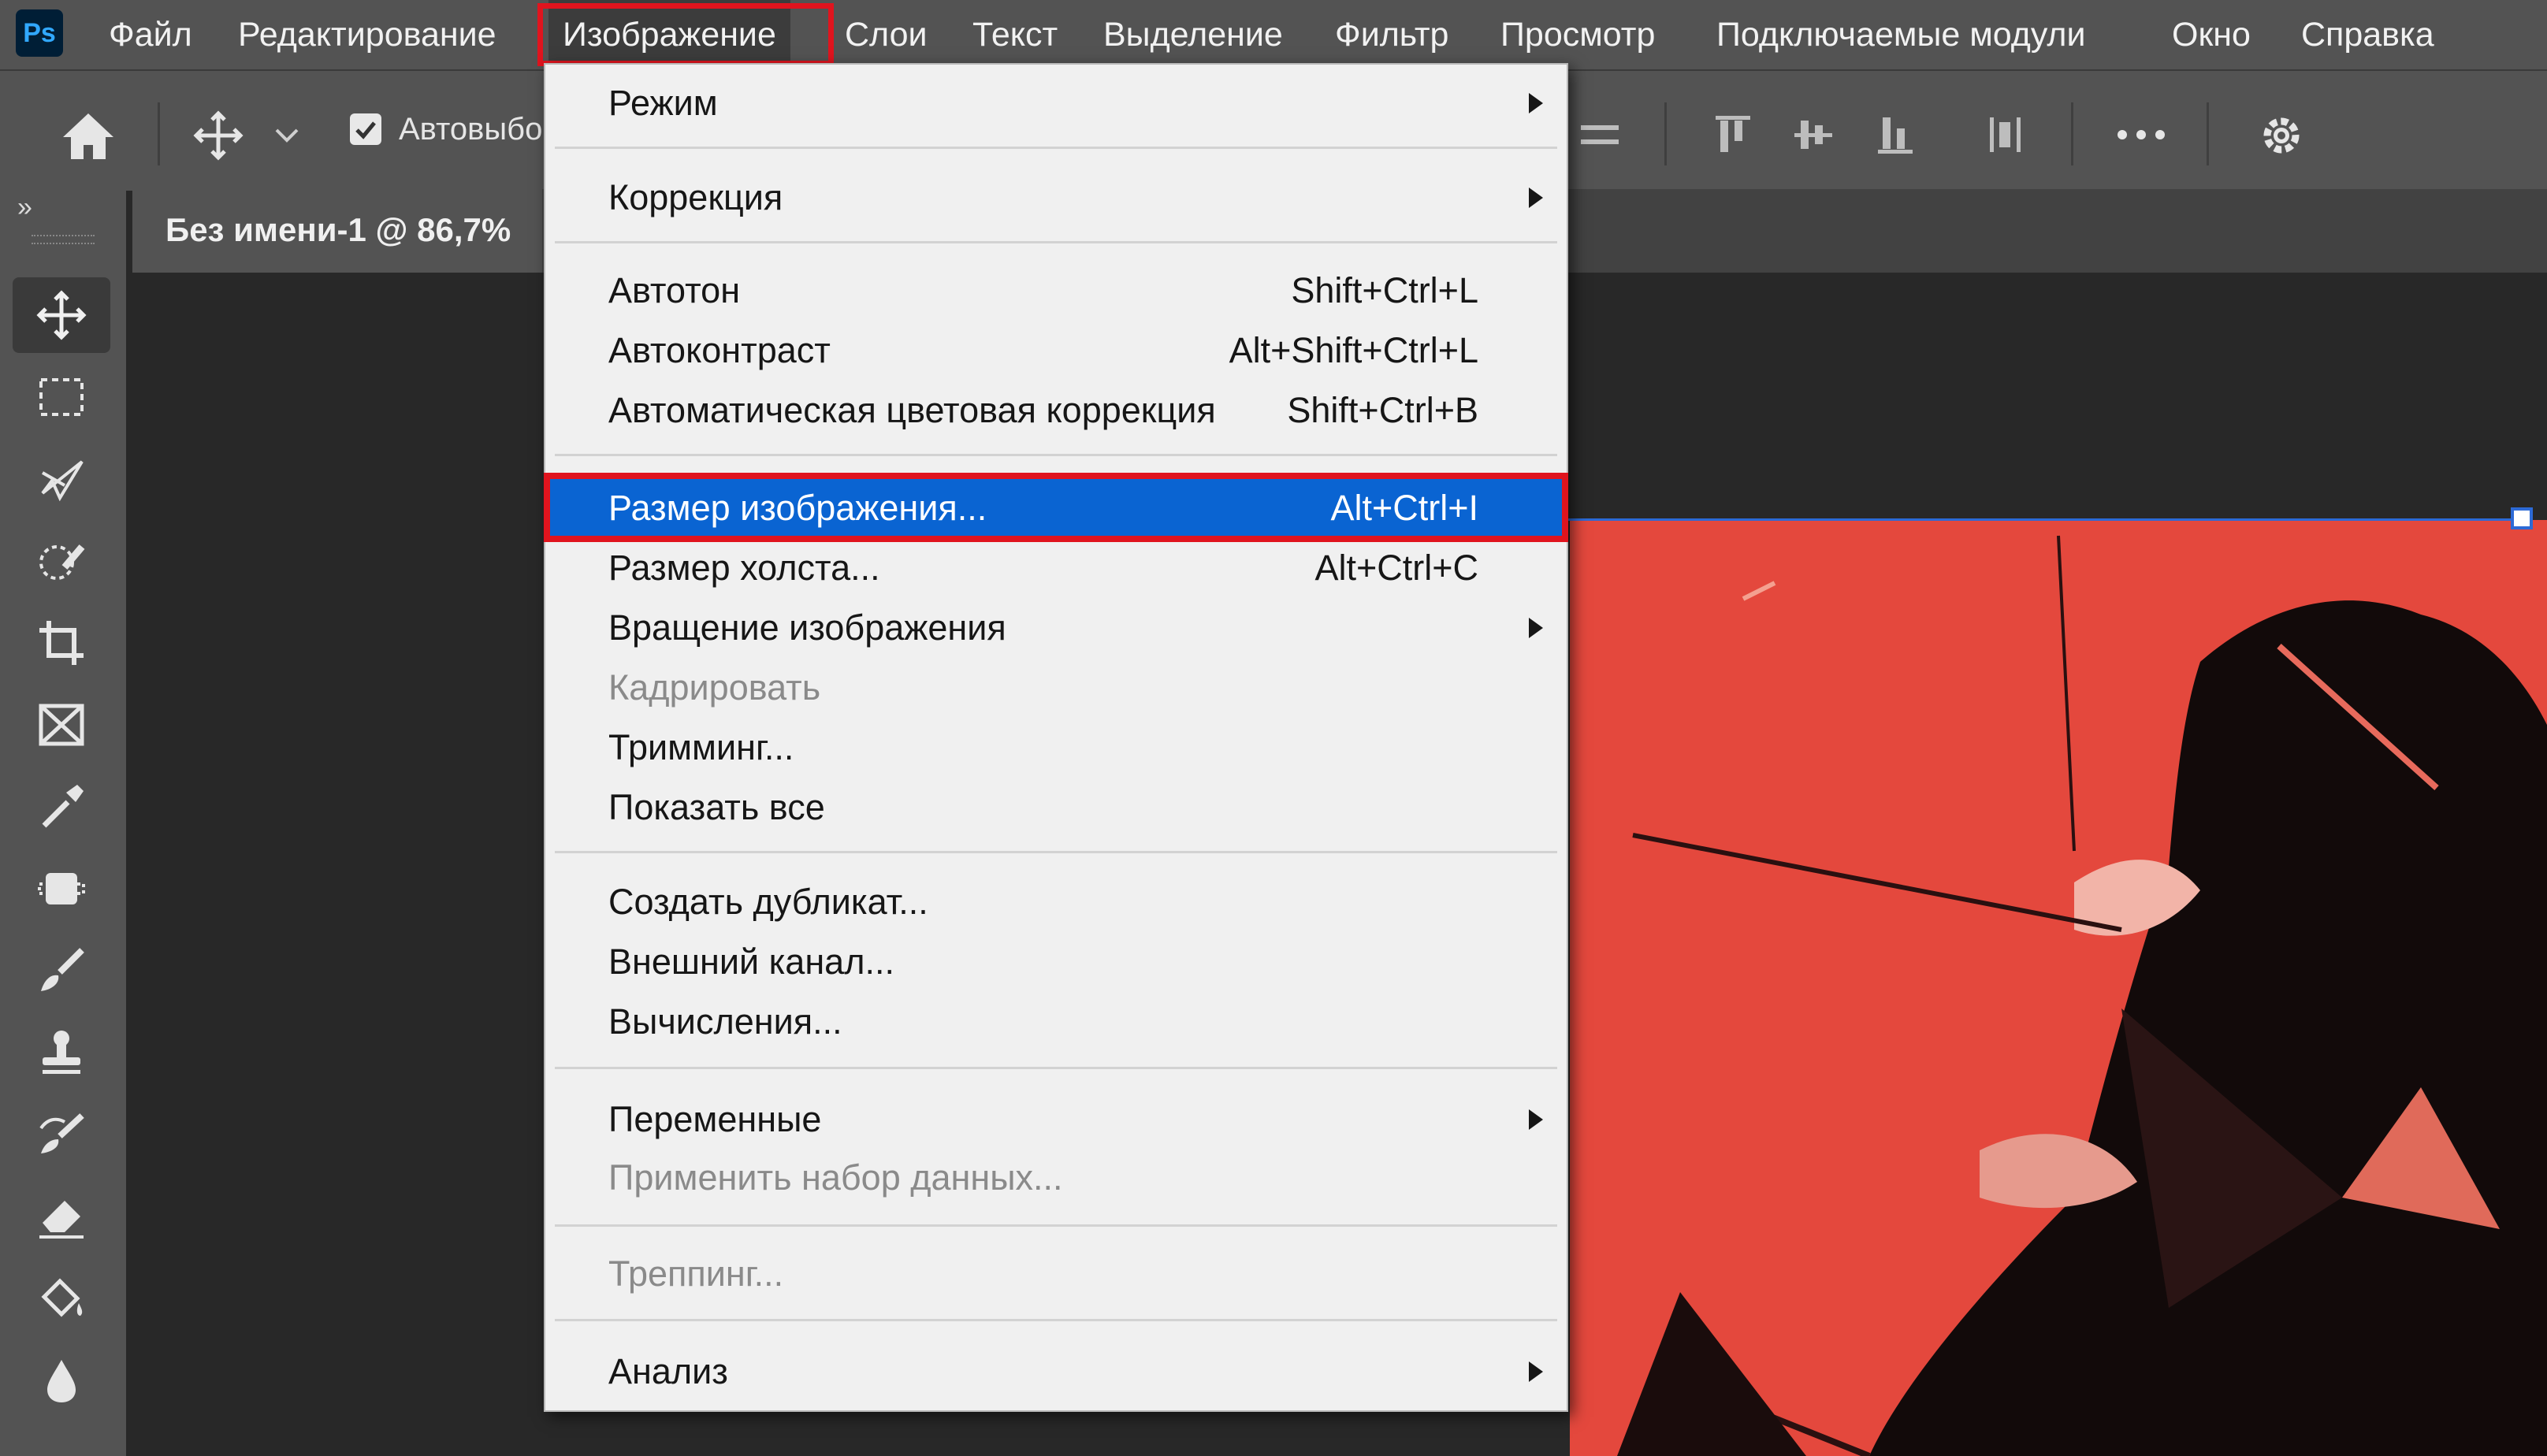  I want to click on clone-stamp-icon, so click(61, 1052).